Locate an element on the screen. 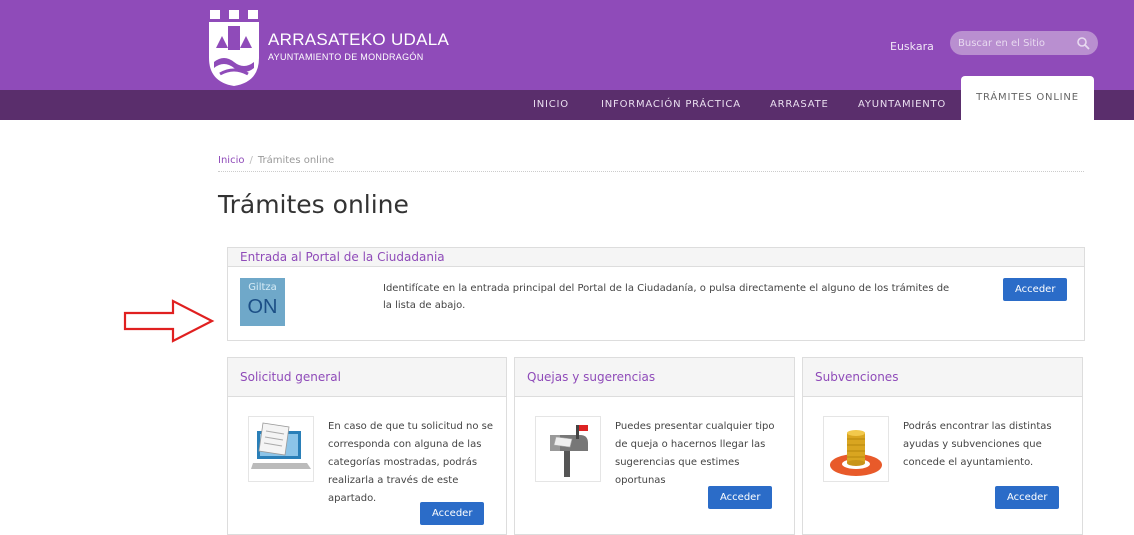  coins-lifebuoy-icon is located at coordinates (856, 449).